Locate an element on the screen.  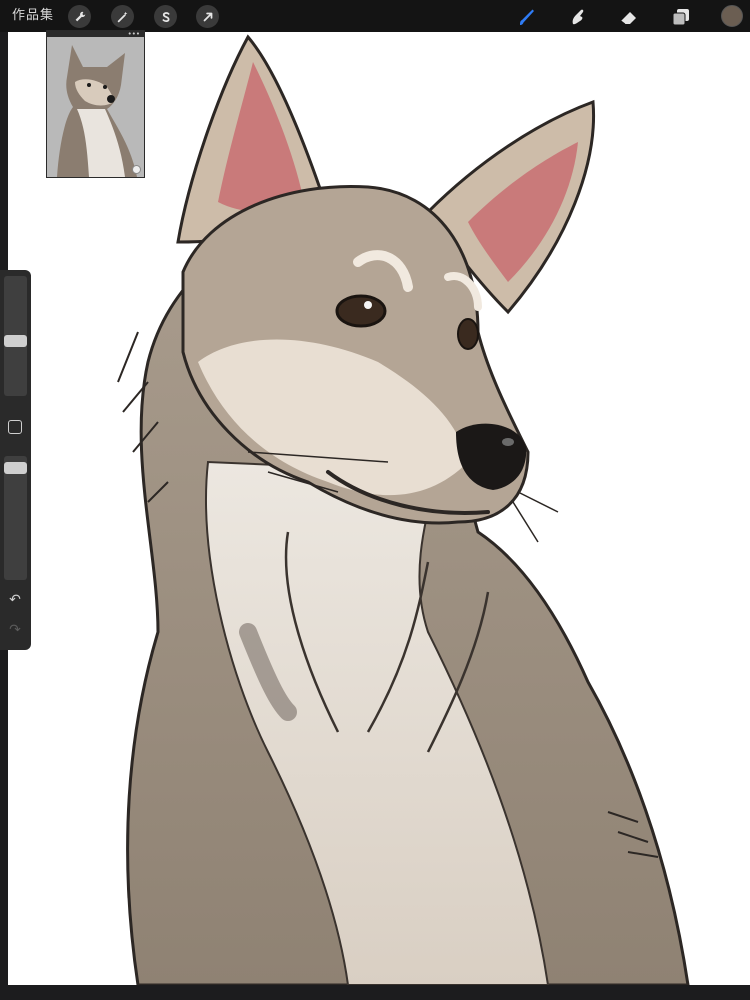
opacity-thumb is located at coordinates (15, 467).